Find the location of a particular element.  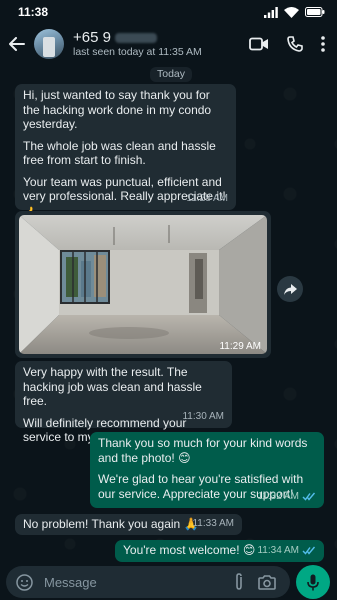

composer-actions is located at coordinates (258, 582).